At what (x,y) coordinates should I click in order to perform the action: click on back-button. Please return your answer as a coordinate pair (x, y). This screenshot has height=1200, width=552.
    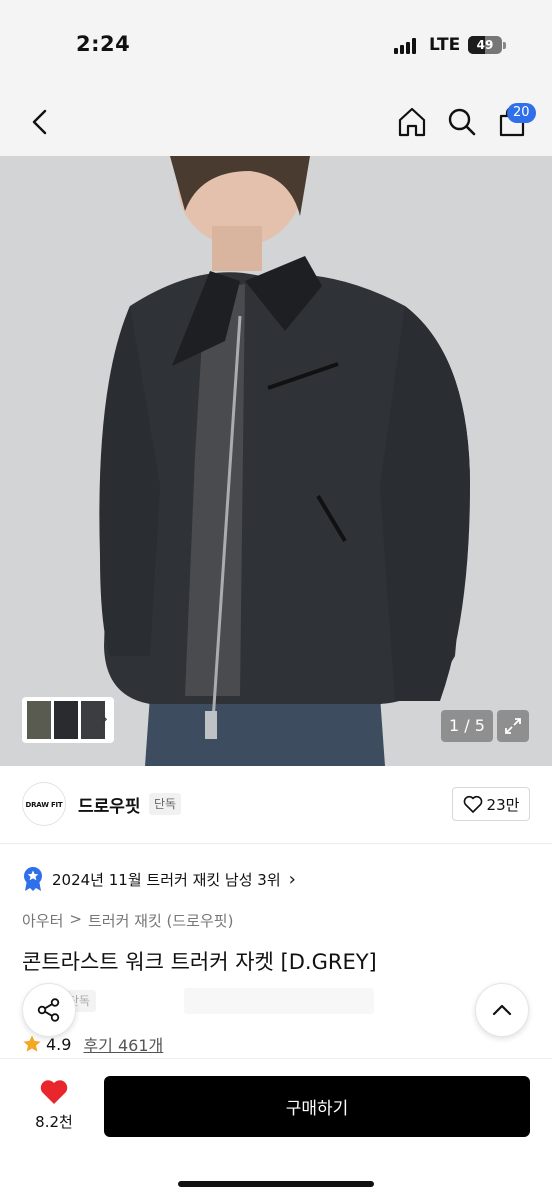
    Looking at the image, I should click on (40, 122).